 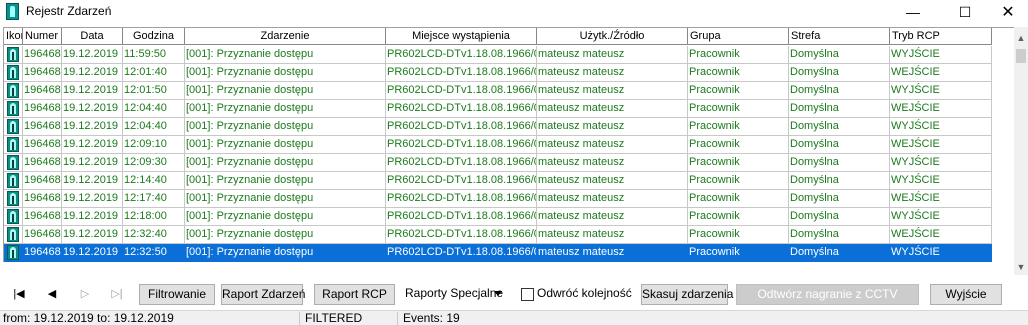 I want to click on cell-time: 12:09:30, so click(x=154, y=163).